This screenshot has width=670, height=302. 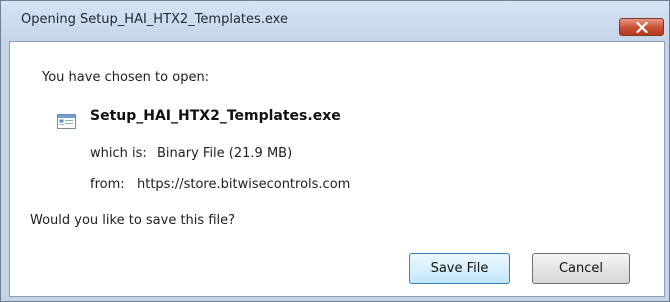 What do you see at coordinates (154, 19) in the screenshot?
I see `window-title: Opening Setup_HAI_HTX2_Templates.exe` at bounding box center [154, 19].